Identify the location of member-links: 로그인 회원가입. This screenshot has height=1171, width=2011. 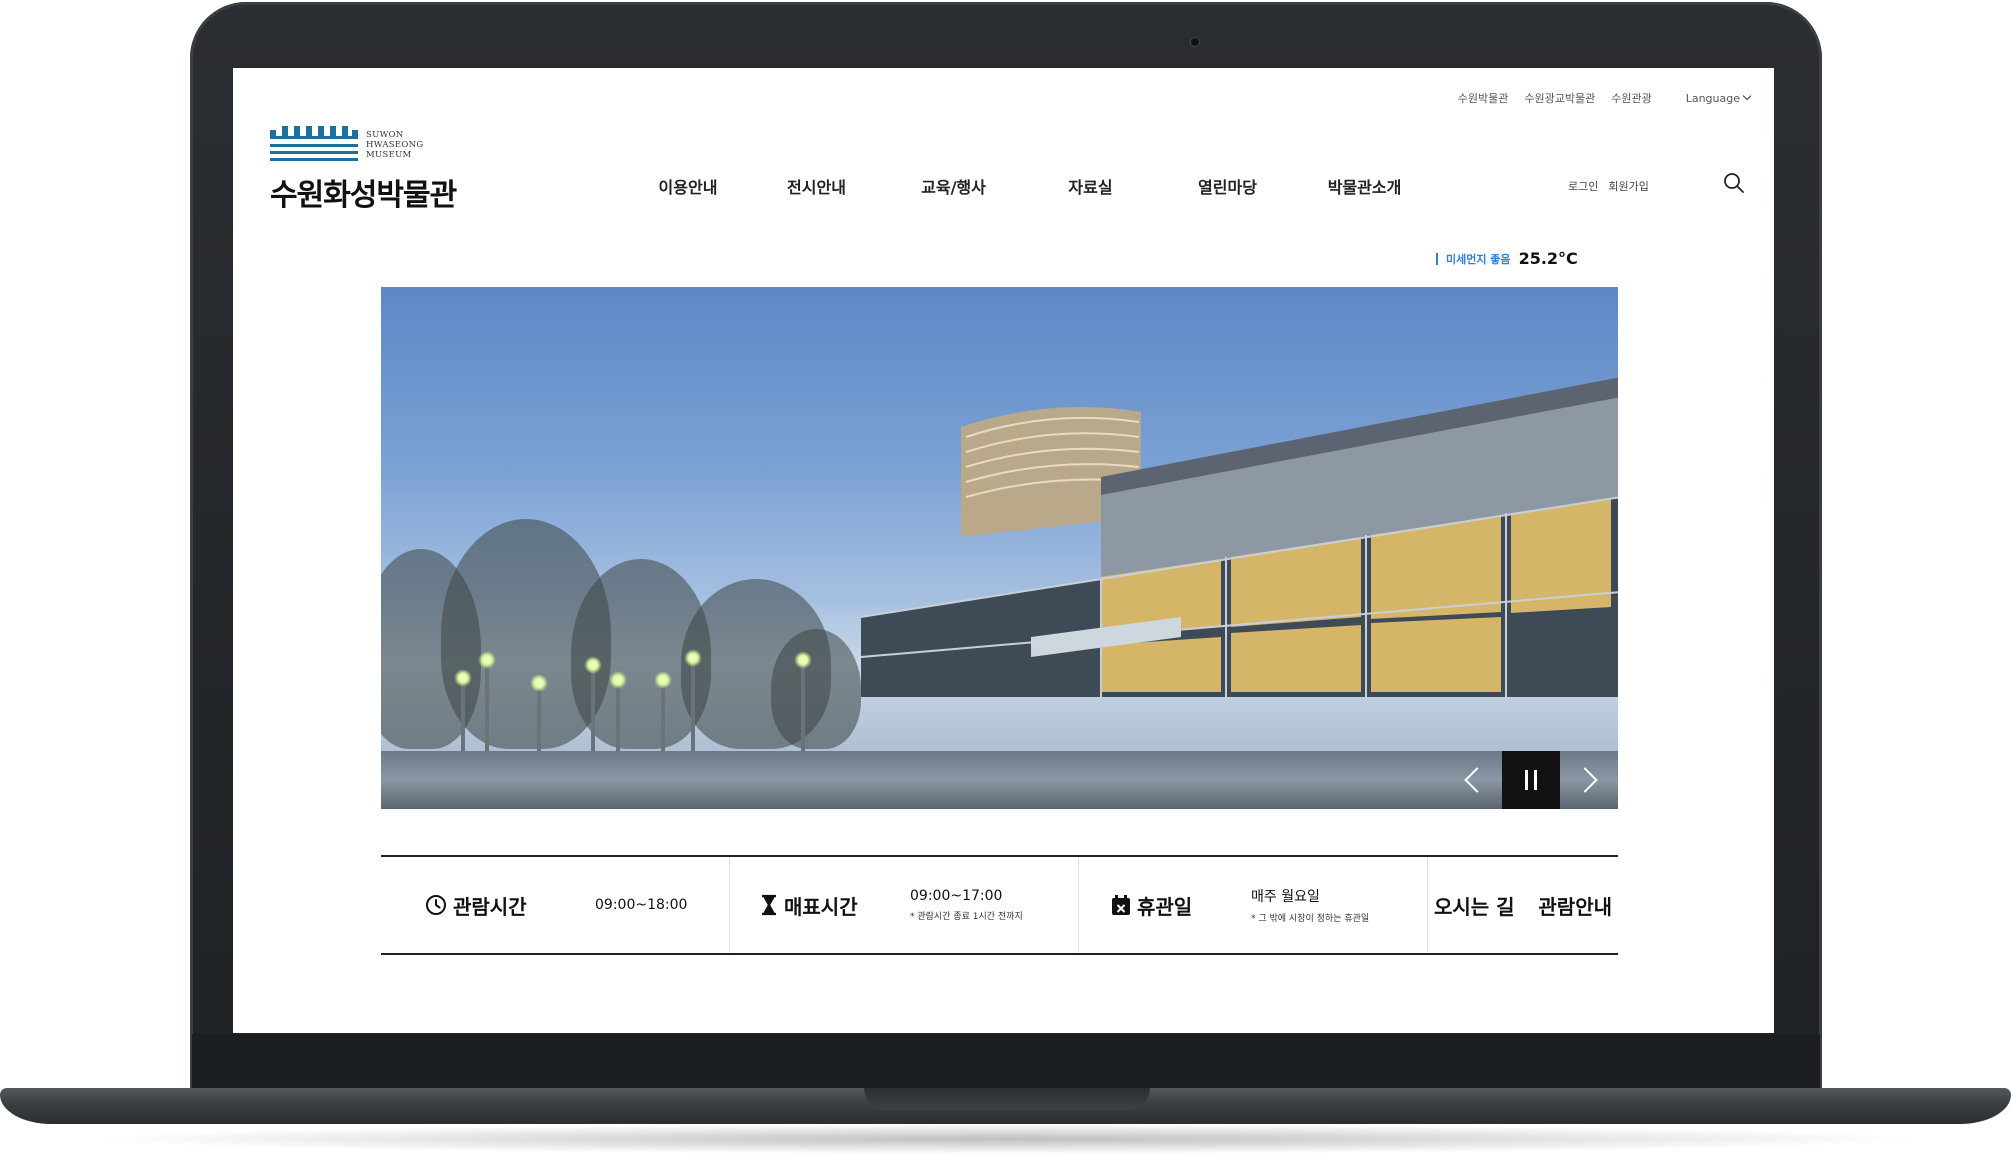
(1608, 186).